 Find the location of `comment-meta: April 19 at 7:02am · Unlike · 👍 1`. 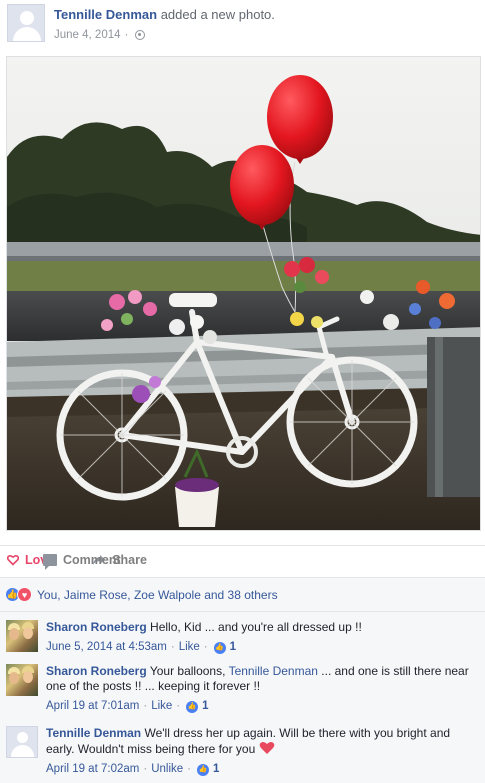

comment-meta: April 19 at 7:02am · Unlike · 👍 1 is located at coordinates (133, 769).